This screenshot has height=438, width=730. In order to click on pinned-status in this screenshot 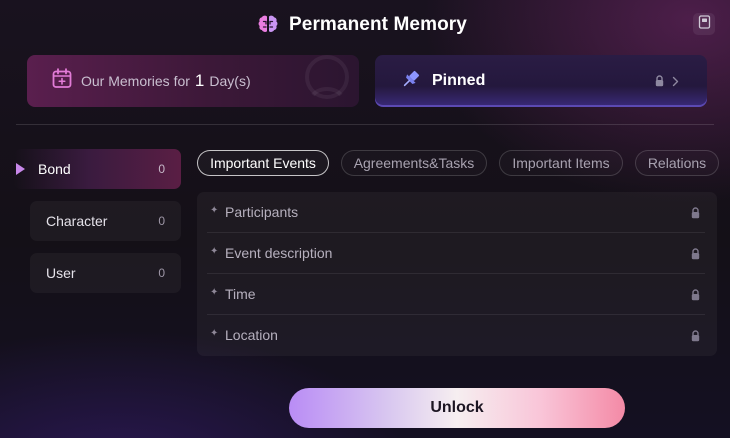, I will do `click(667, 83)`.